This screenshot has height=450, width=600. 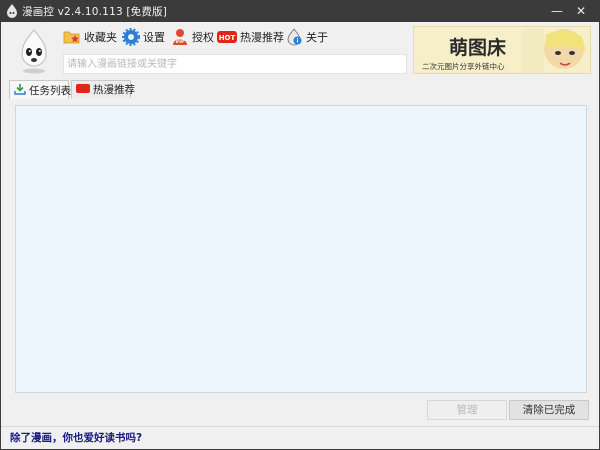 I want to click on title-bar: 漫画控 v2.4.10.113 [免费版] — ✕, so click(x=300, y=11).